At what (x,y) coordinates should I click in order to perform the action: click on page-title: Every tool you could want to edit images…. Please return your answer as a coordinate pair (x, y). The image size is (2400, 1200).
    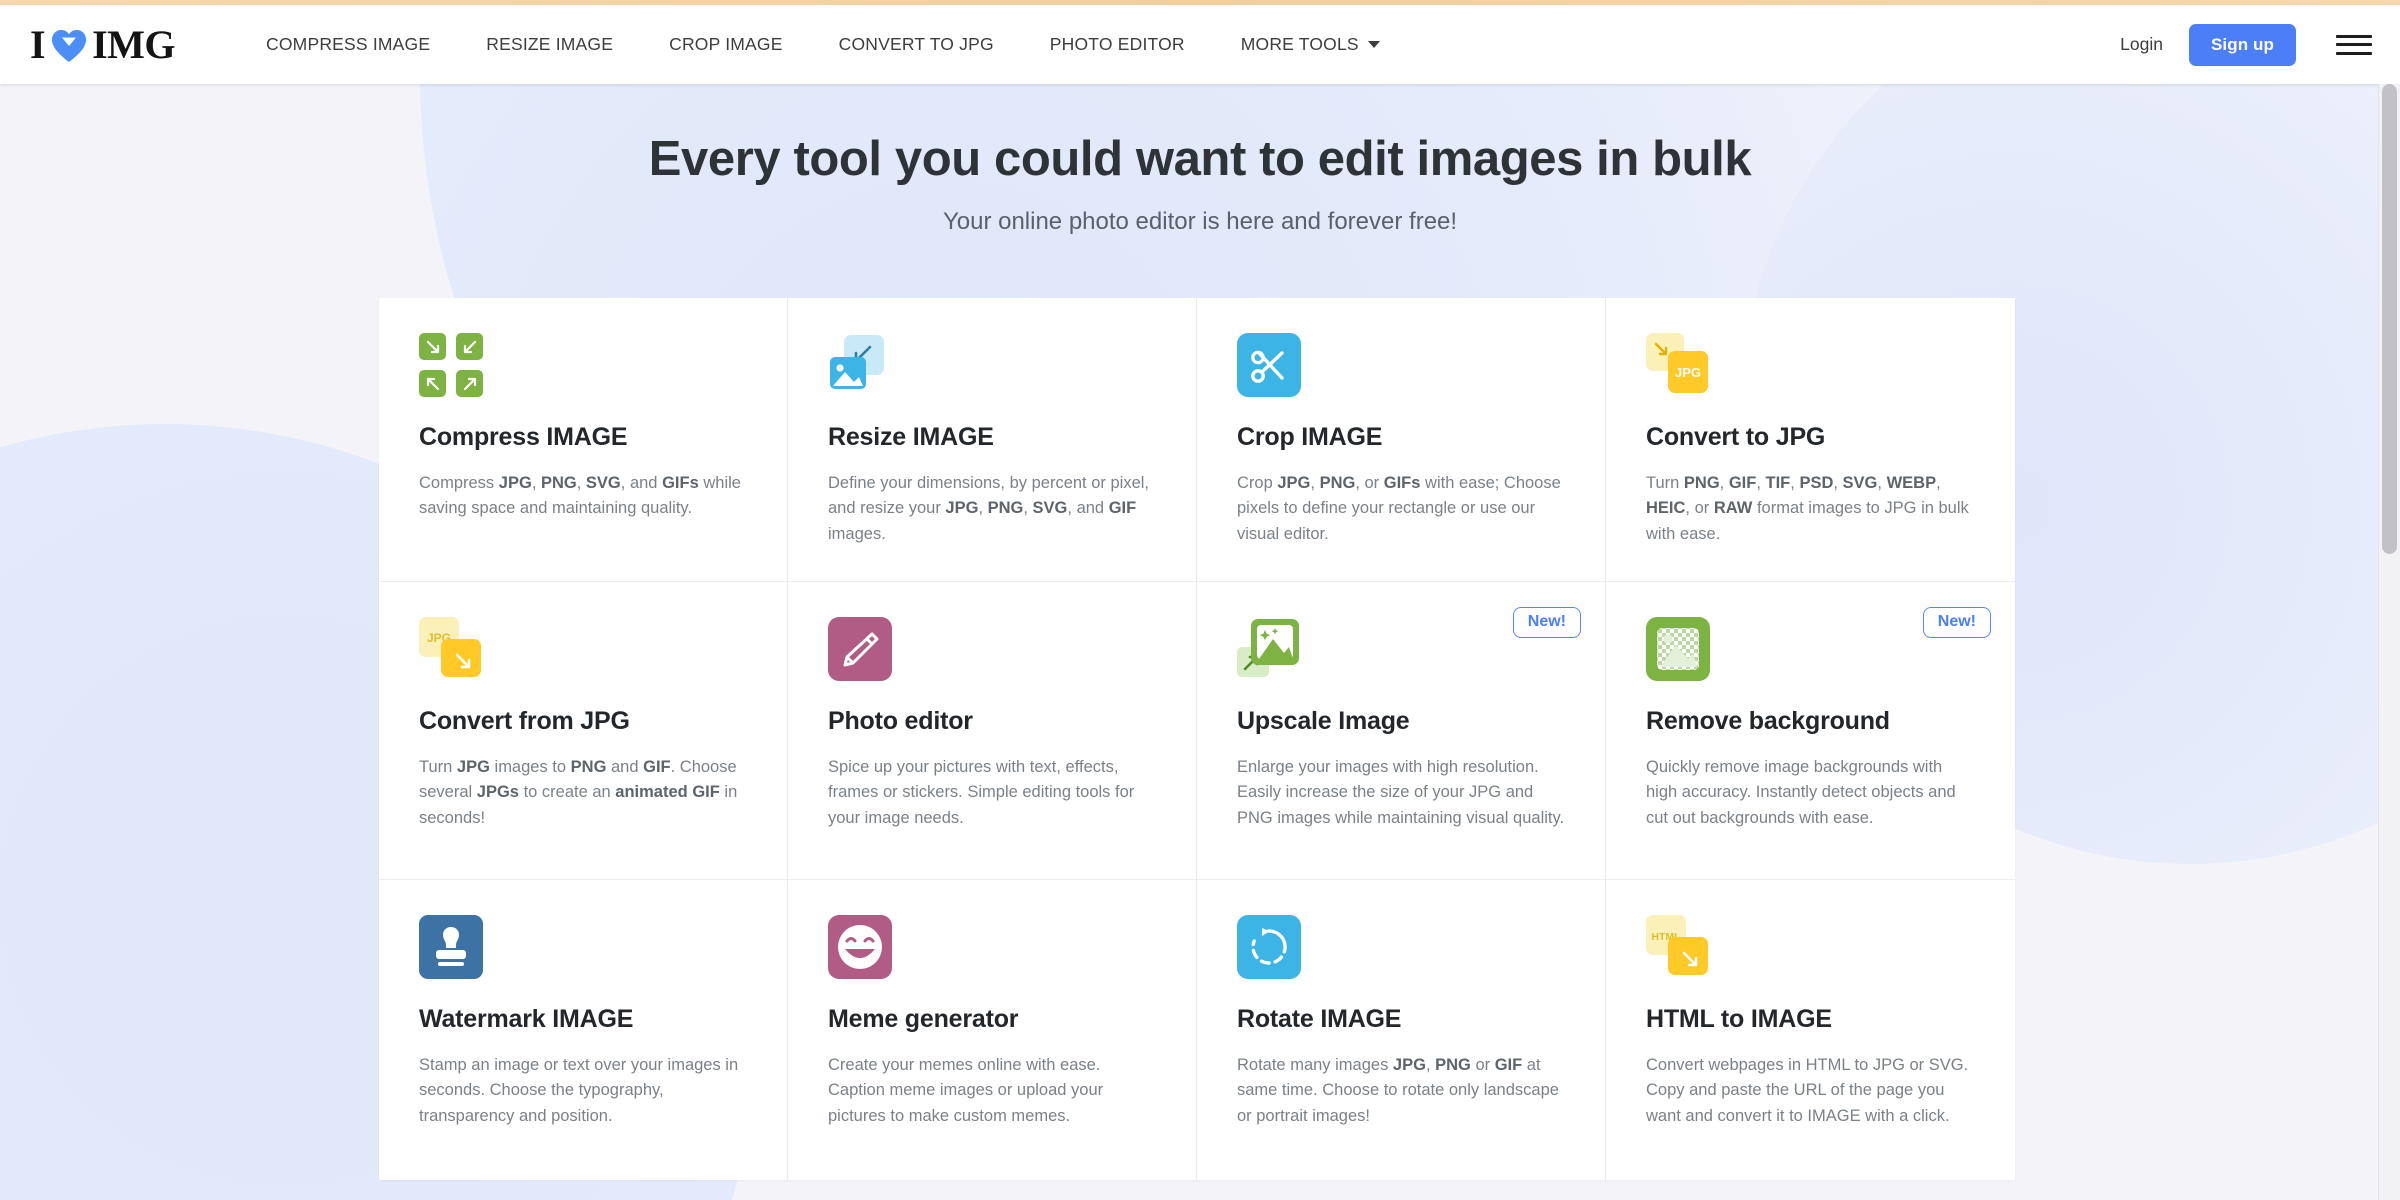
    Looking at the image, I should click on (1200, 159).